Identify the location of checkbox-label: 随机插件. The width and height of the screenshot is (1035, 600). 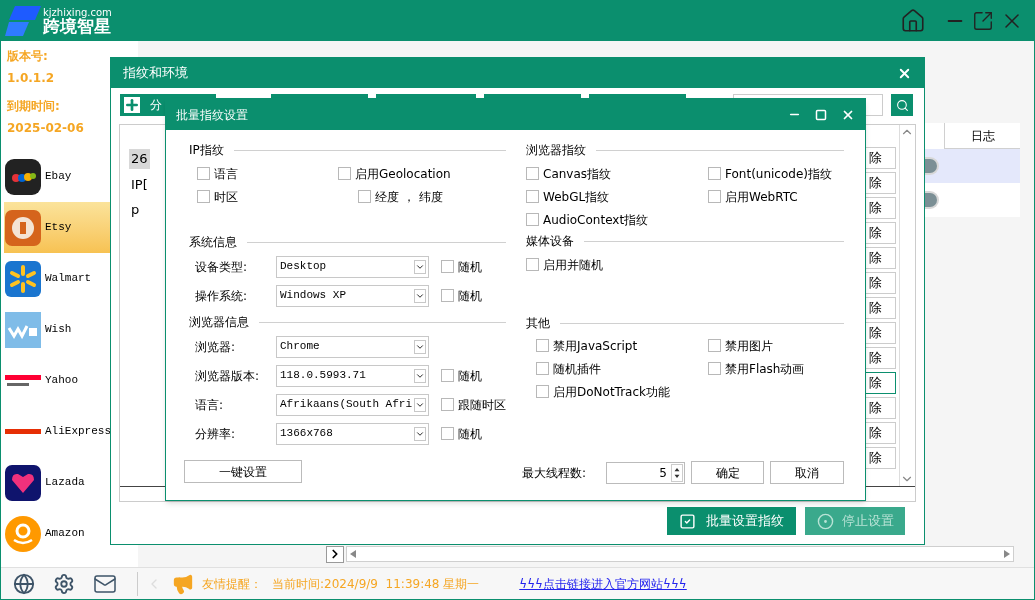
(577, 369).